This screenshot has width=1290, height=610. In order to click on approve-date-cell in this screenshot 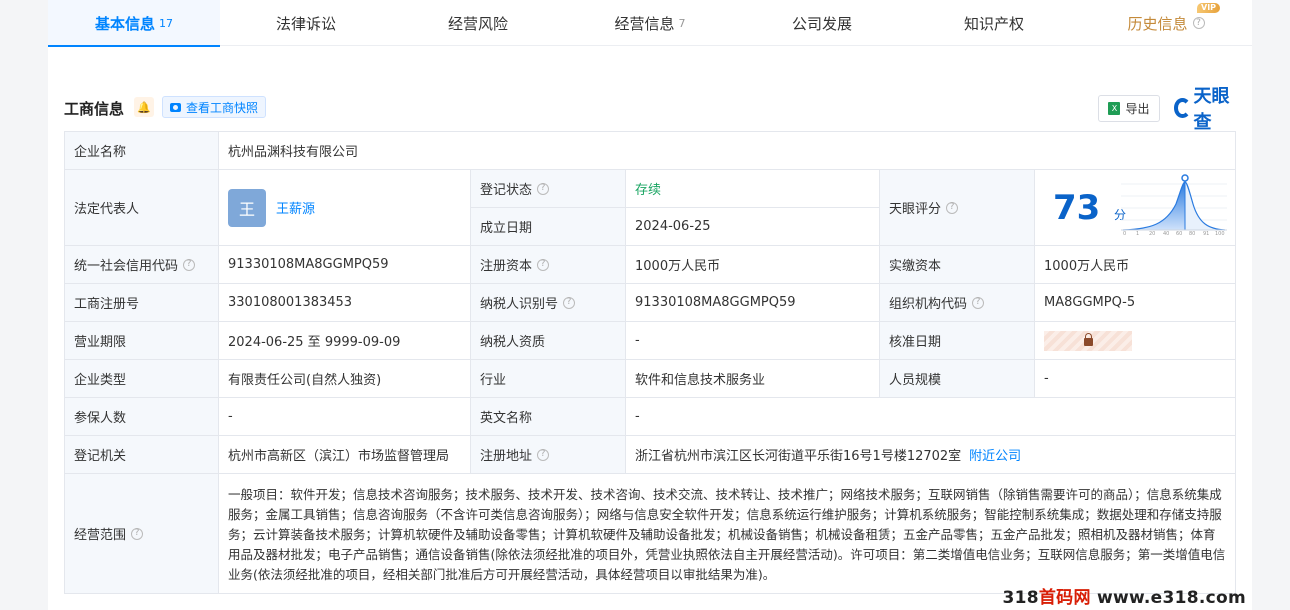, I will do `click(1135, 341)`.